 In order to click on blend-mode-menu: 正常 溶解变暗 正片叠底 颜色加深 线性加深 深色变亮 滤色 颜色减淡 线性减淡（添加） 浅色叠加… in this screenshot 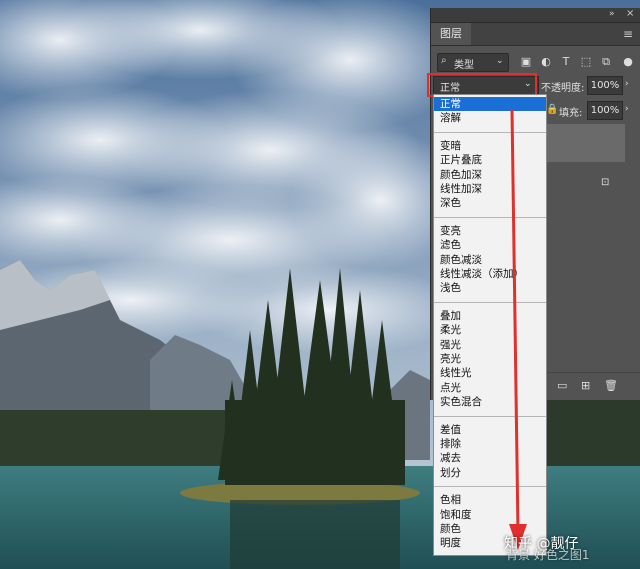, I will do `click(490, 325)`.